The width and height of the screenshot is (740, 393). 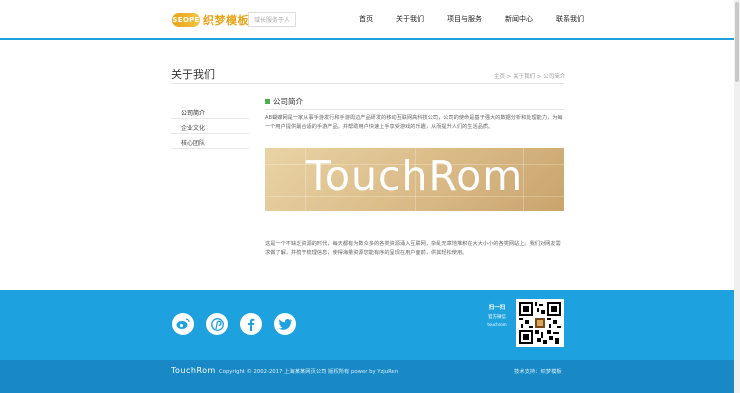 What do you see at coordinates (210, 141) in the screenshot?
I see `sidebar-item-team: 核心团队` at bounding box center [210, 141].